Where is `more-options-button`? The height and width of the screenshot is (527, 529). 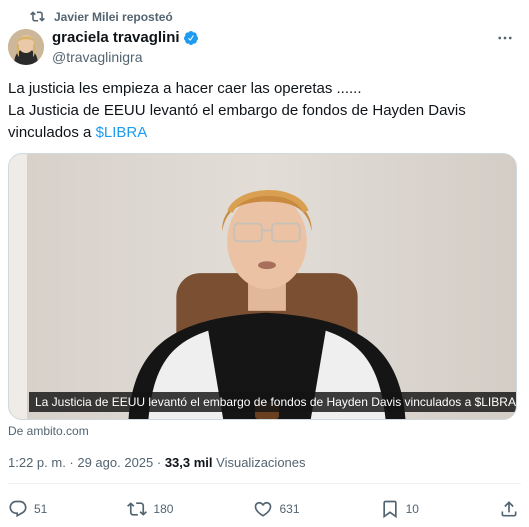 more-options-button is located at coordinates (505, 38).